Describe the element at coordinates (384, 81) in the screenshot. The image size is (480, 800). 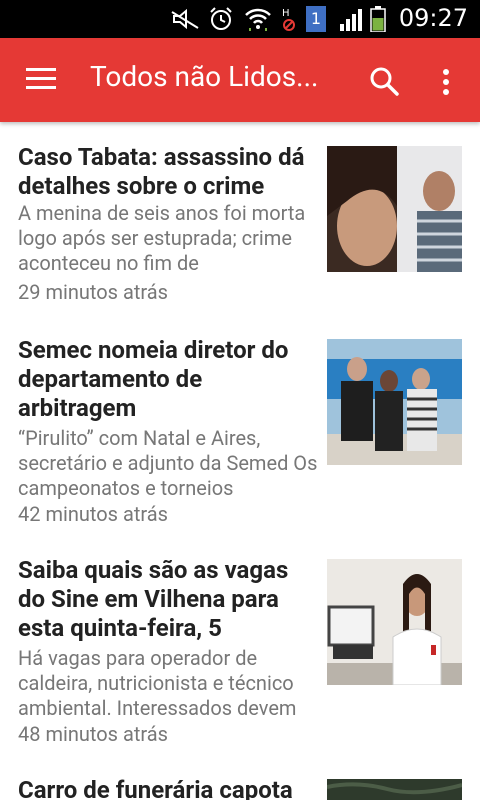
I see `search-icon` at that location.